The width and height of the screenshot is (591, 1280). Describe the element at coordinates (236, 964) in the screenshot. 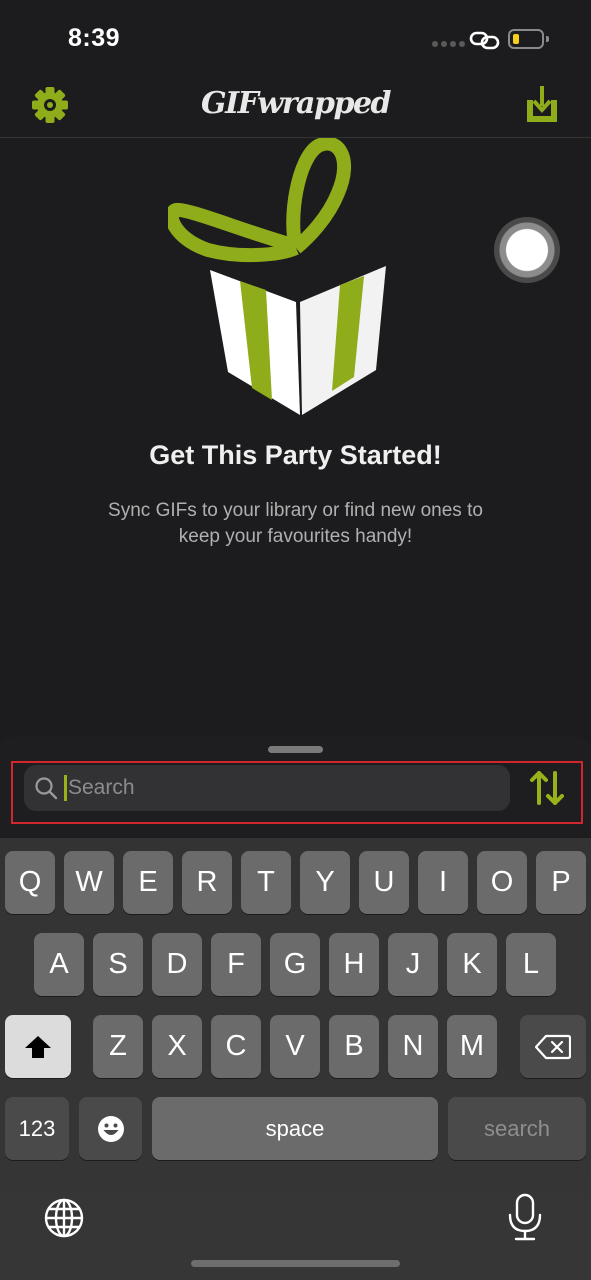

I see `key-f: F` at that location.